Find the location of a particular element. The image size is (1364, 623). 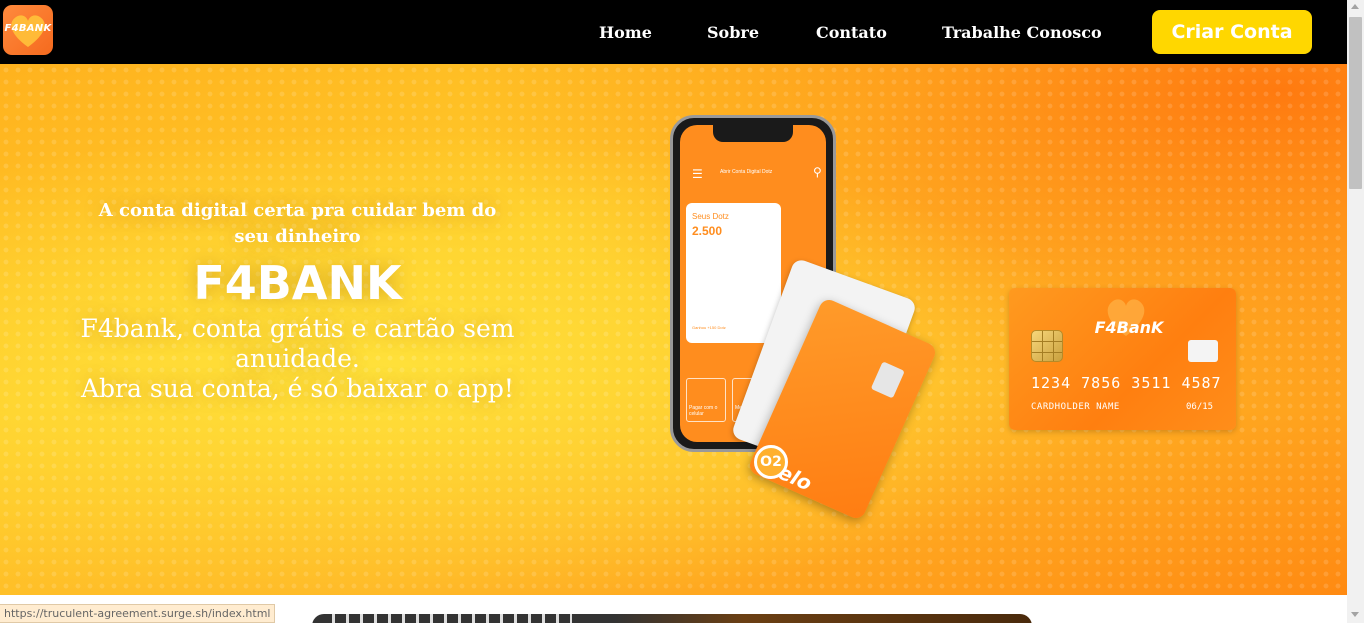

search-icon: ⚲ is located at coordinates (817, 172).